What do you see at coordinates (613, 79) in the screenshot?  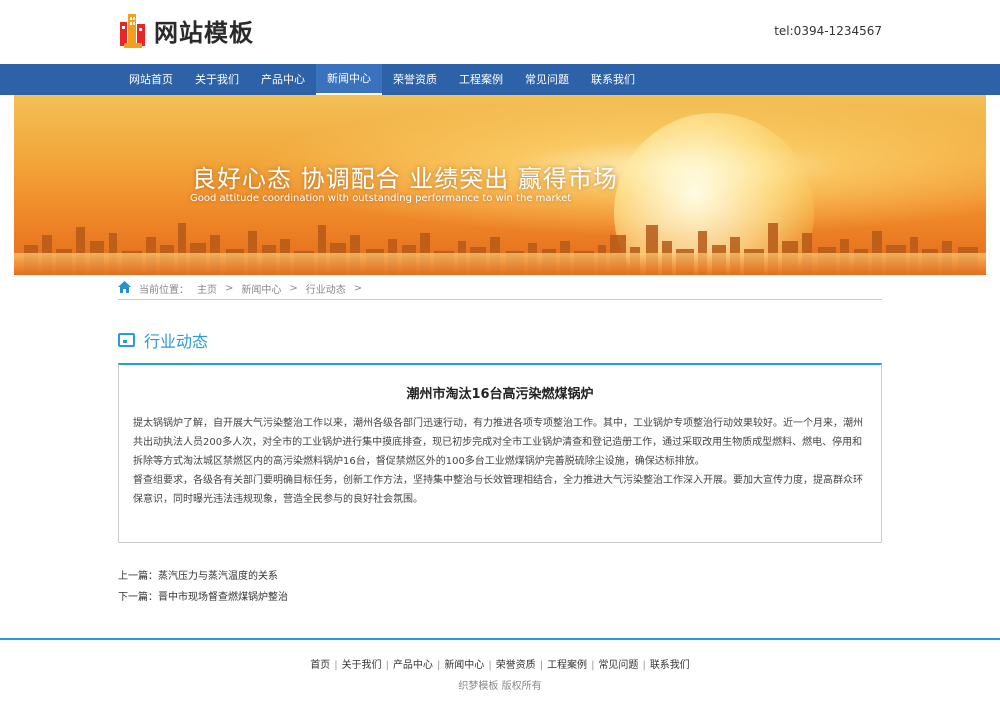 I see `nav-item: 联系我们` at bounding box center [613, 79].